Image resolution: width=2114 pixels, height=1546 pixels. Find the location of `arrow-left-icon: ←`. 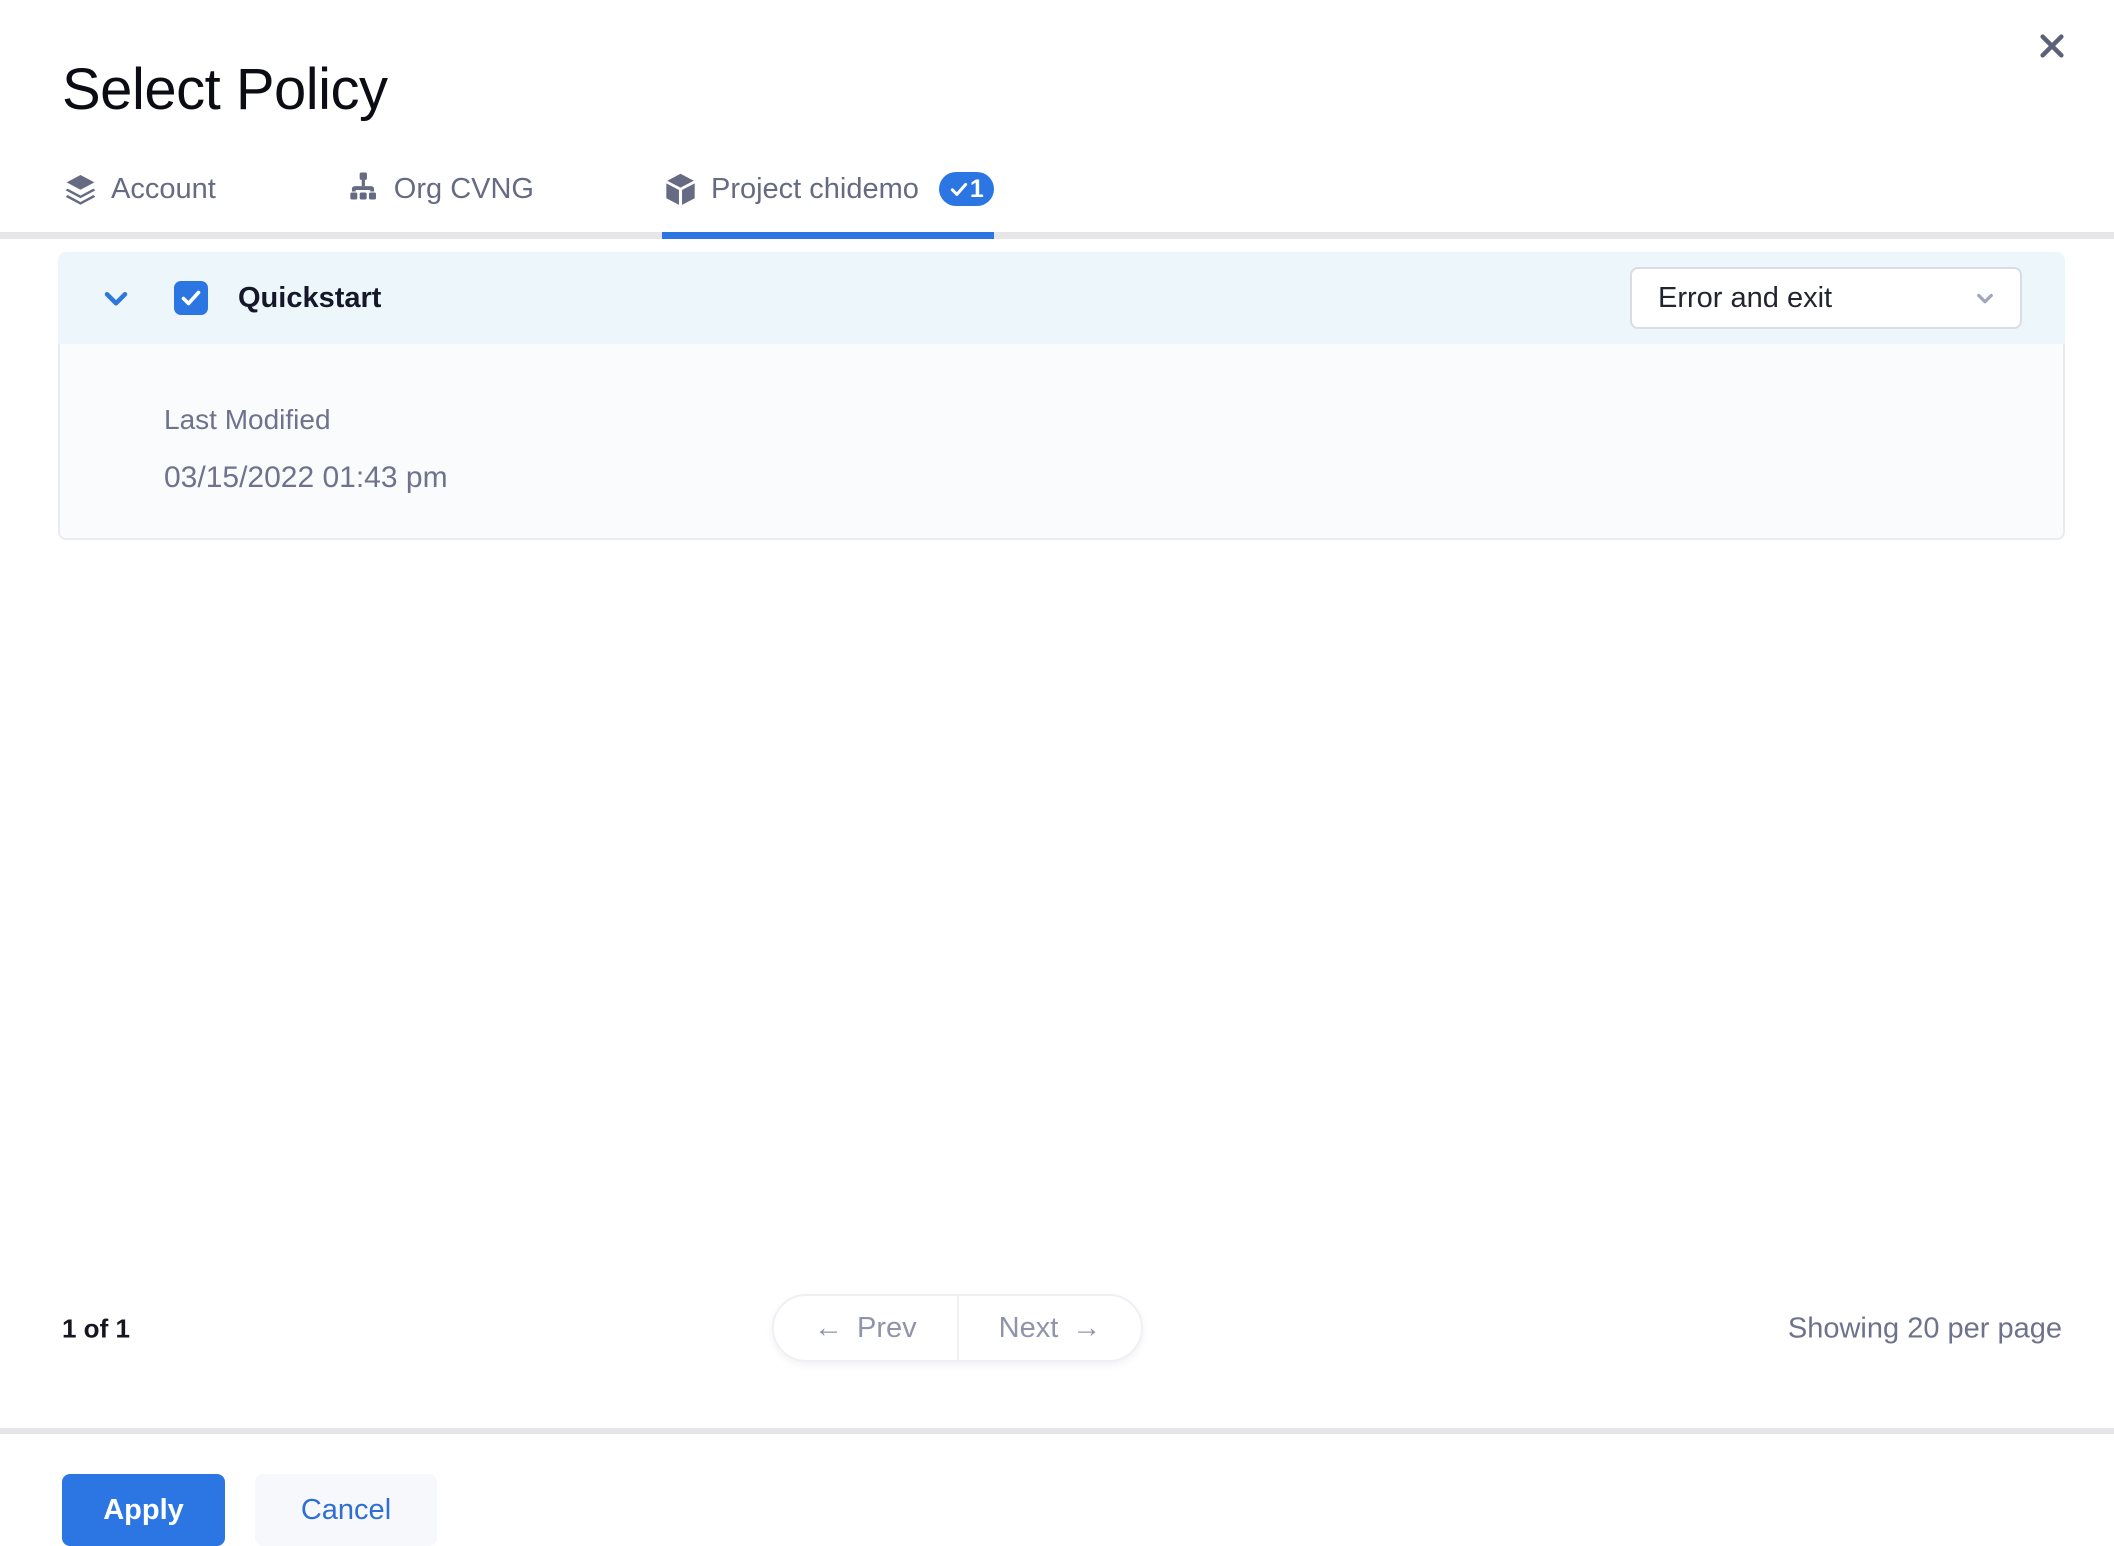

arrow-left-icon: ← is located at coordinates (828, 1327).